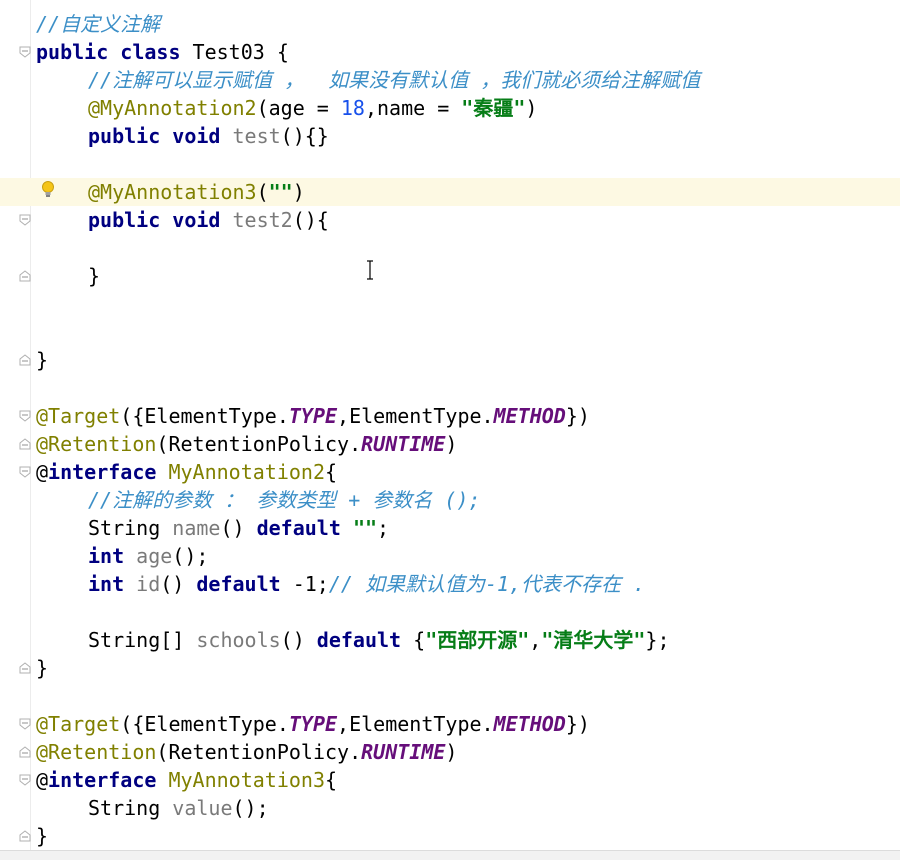  What do you see at coordinates (130, 808) in the screenshot?
I see `code-text: String` at bounding box center [130, 808].